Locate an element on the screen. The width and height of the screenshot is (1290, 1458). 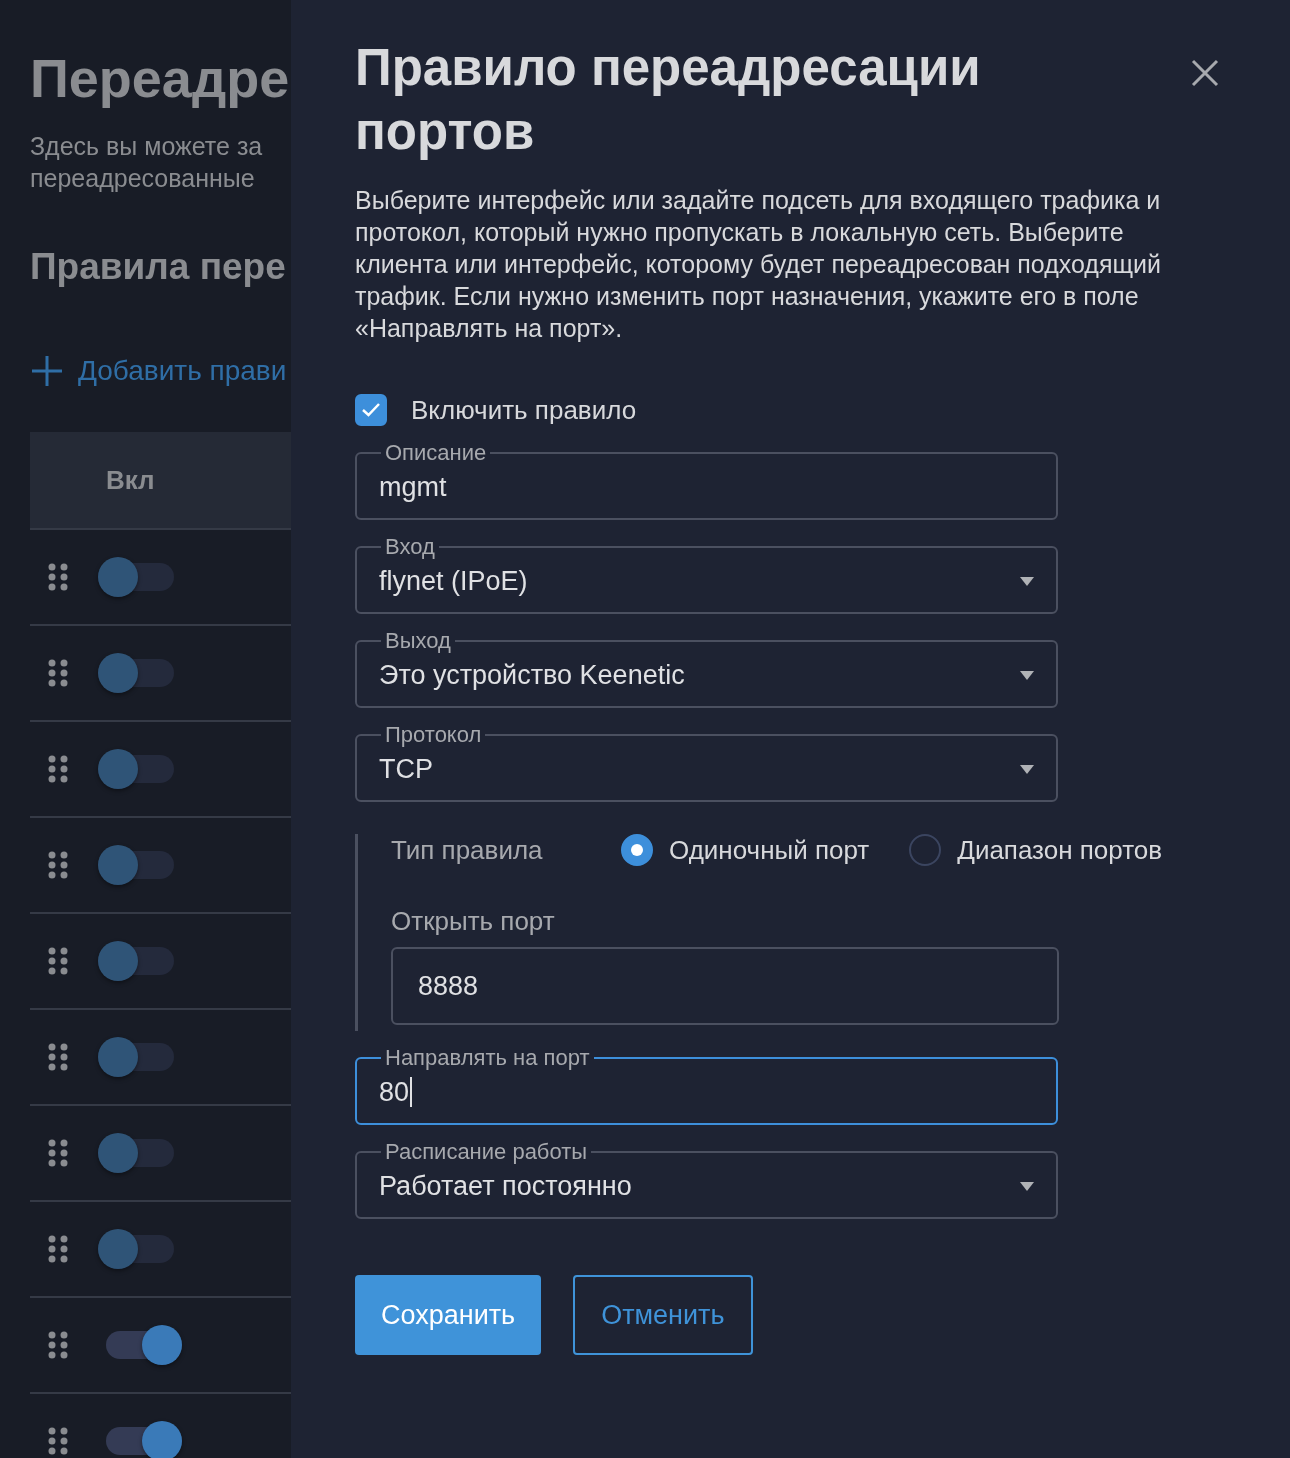
page-description: переадресованные is located at coordinates (142, 178).